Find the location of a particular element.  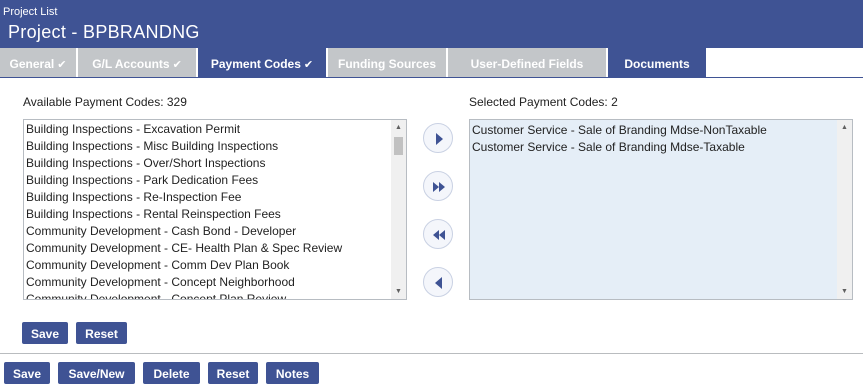

move-left-button is located at coordinates (438, 282).